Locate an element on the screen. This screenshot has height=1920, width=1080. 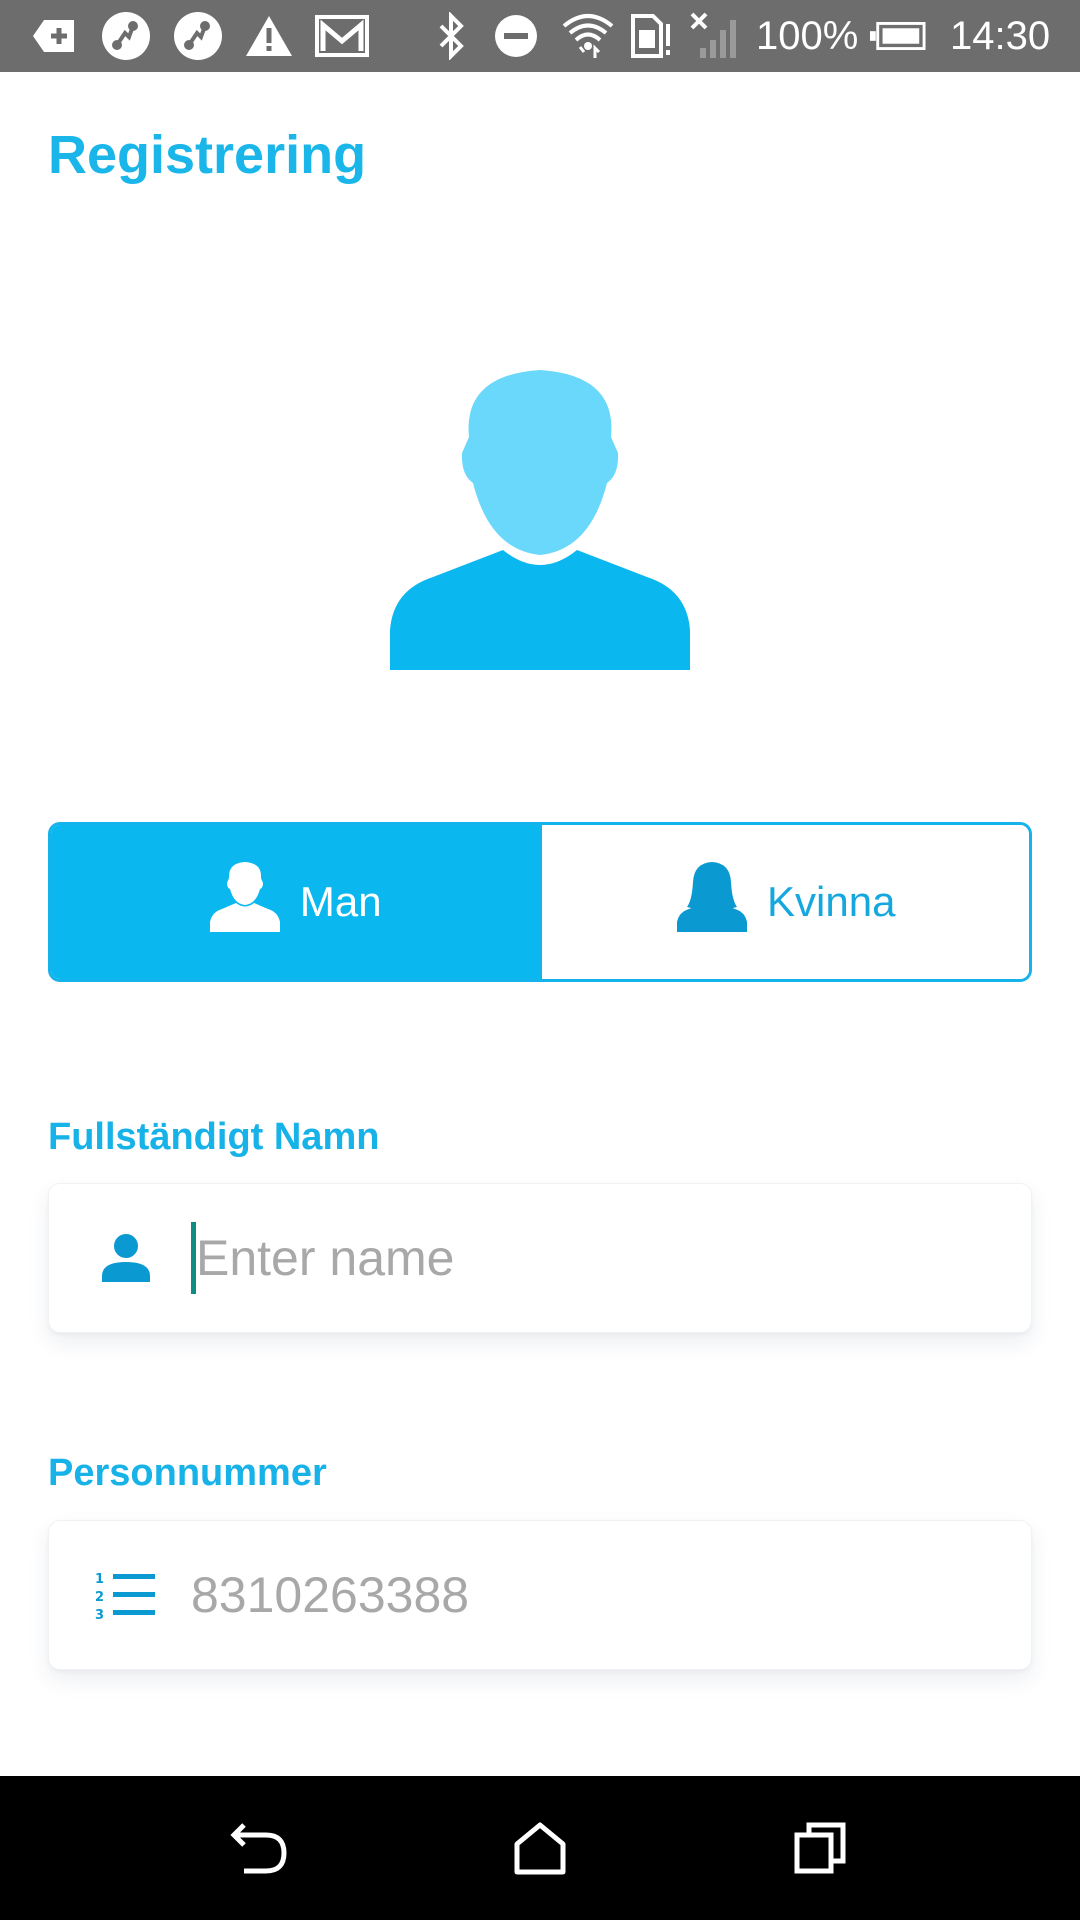
male-user-icon is located at coordinates (245, 902).